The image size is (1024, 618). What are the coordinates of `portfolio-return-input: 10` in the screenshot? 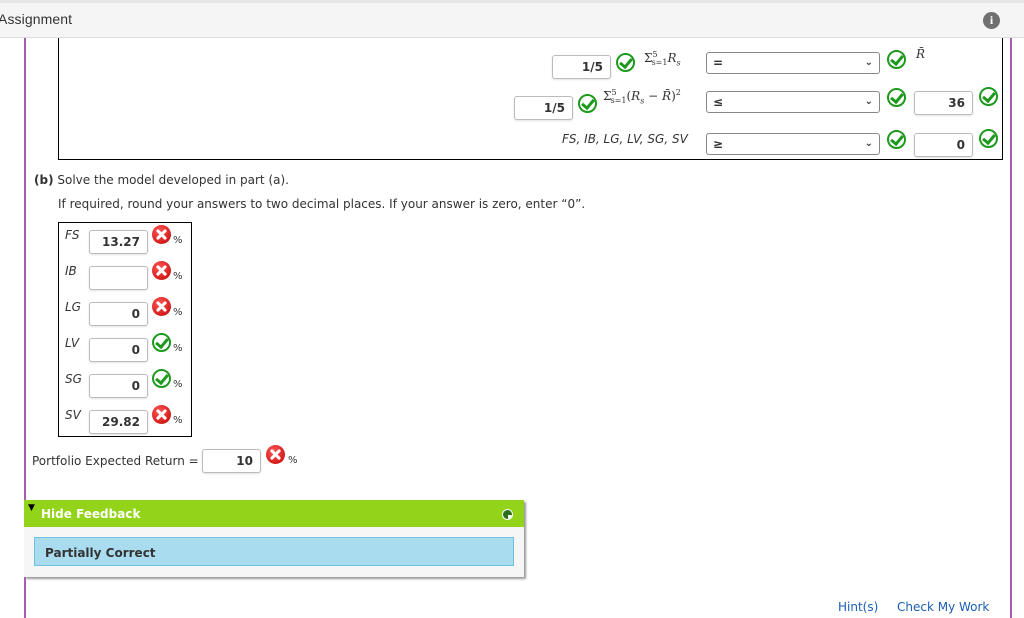 It's located at (231, 461).